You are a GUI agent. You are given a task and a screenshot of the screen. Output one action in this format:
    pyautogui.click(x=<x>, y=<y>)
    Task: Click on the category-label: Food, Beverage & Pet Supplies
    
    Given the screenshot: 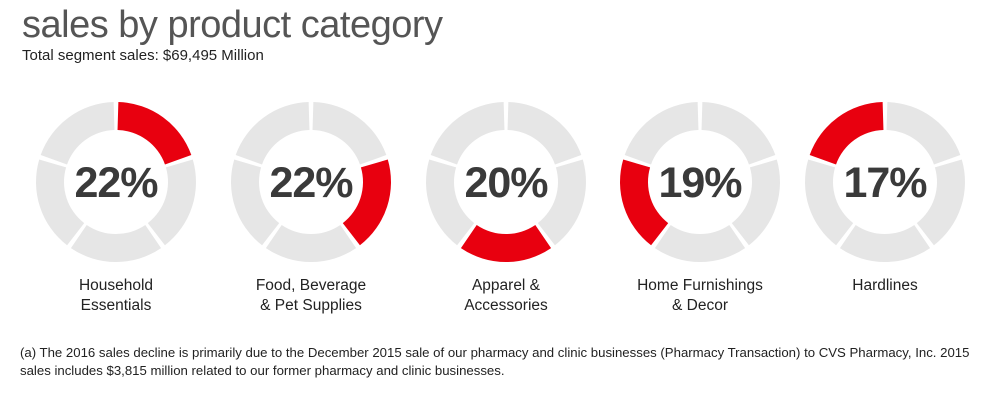 What is the action you would take?
    pyautogui.click(x=311, y=295)
    